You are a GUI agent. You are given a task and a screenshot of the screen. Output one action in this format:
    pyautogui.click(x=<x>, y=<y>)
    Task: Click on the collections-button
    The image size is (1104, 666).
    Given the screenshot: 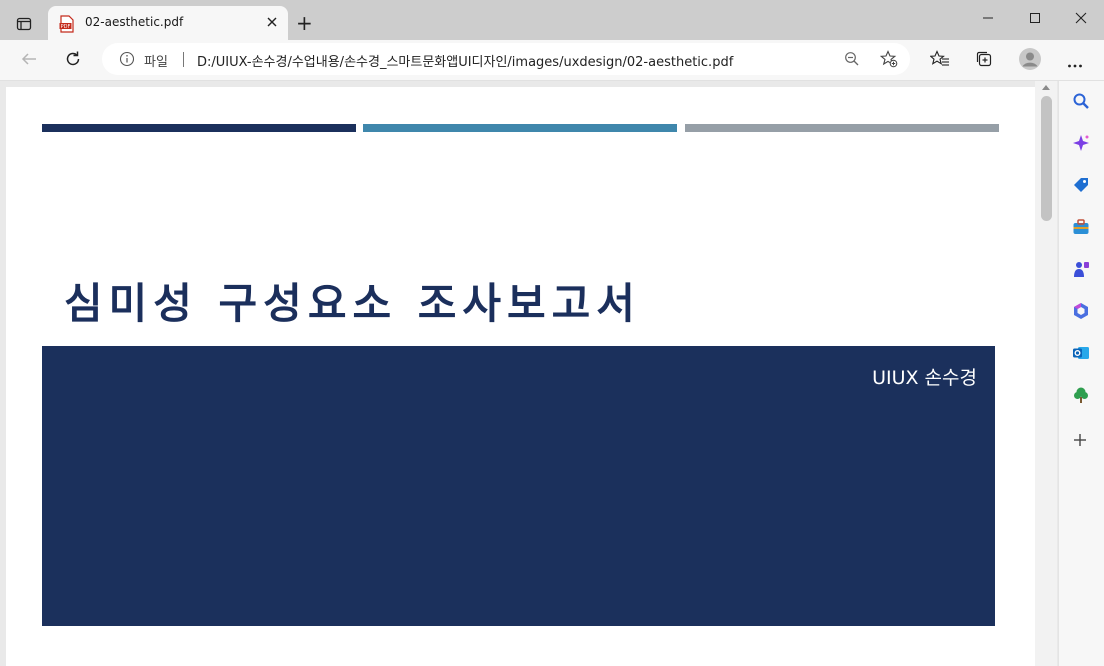 What is the action you would take?
    pyautogui.click(x=984, y=61)
    